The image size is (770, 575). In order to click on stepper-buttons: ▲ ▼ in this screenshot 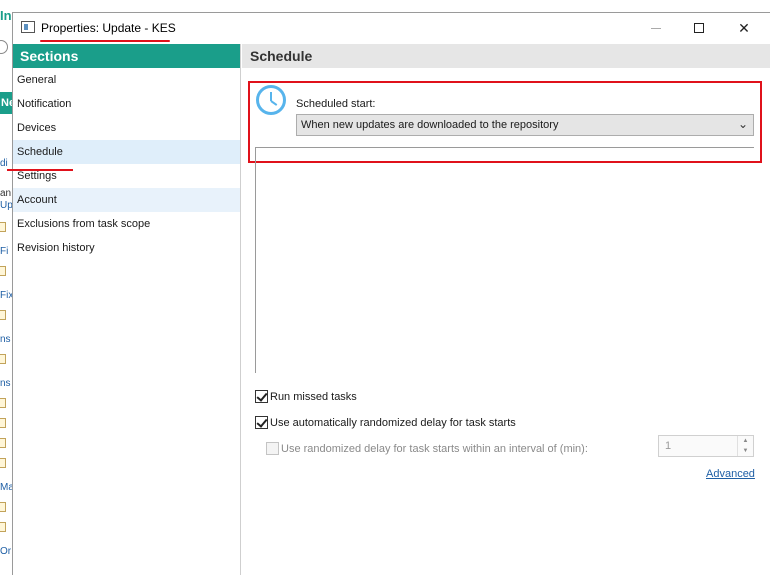, I will do `click(745, 446)`.